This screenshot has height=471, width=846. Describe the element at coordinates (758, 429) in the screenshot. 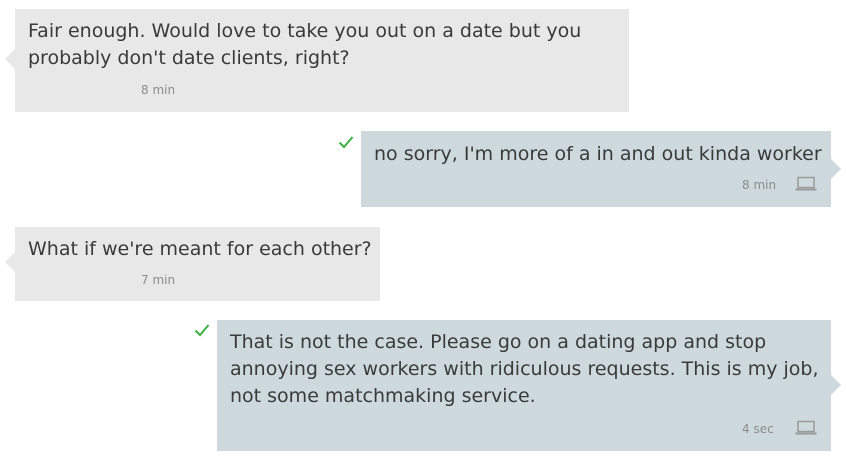

I see `message-timestamp: 4 sec` at that location.